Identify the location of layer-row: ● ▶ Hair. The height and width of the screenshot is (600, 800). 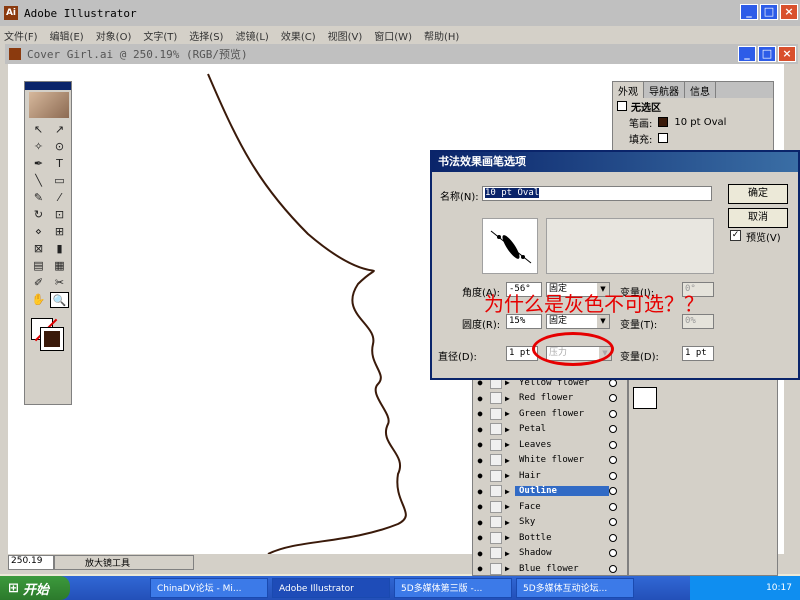
(550, 476).